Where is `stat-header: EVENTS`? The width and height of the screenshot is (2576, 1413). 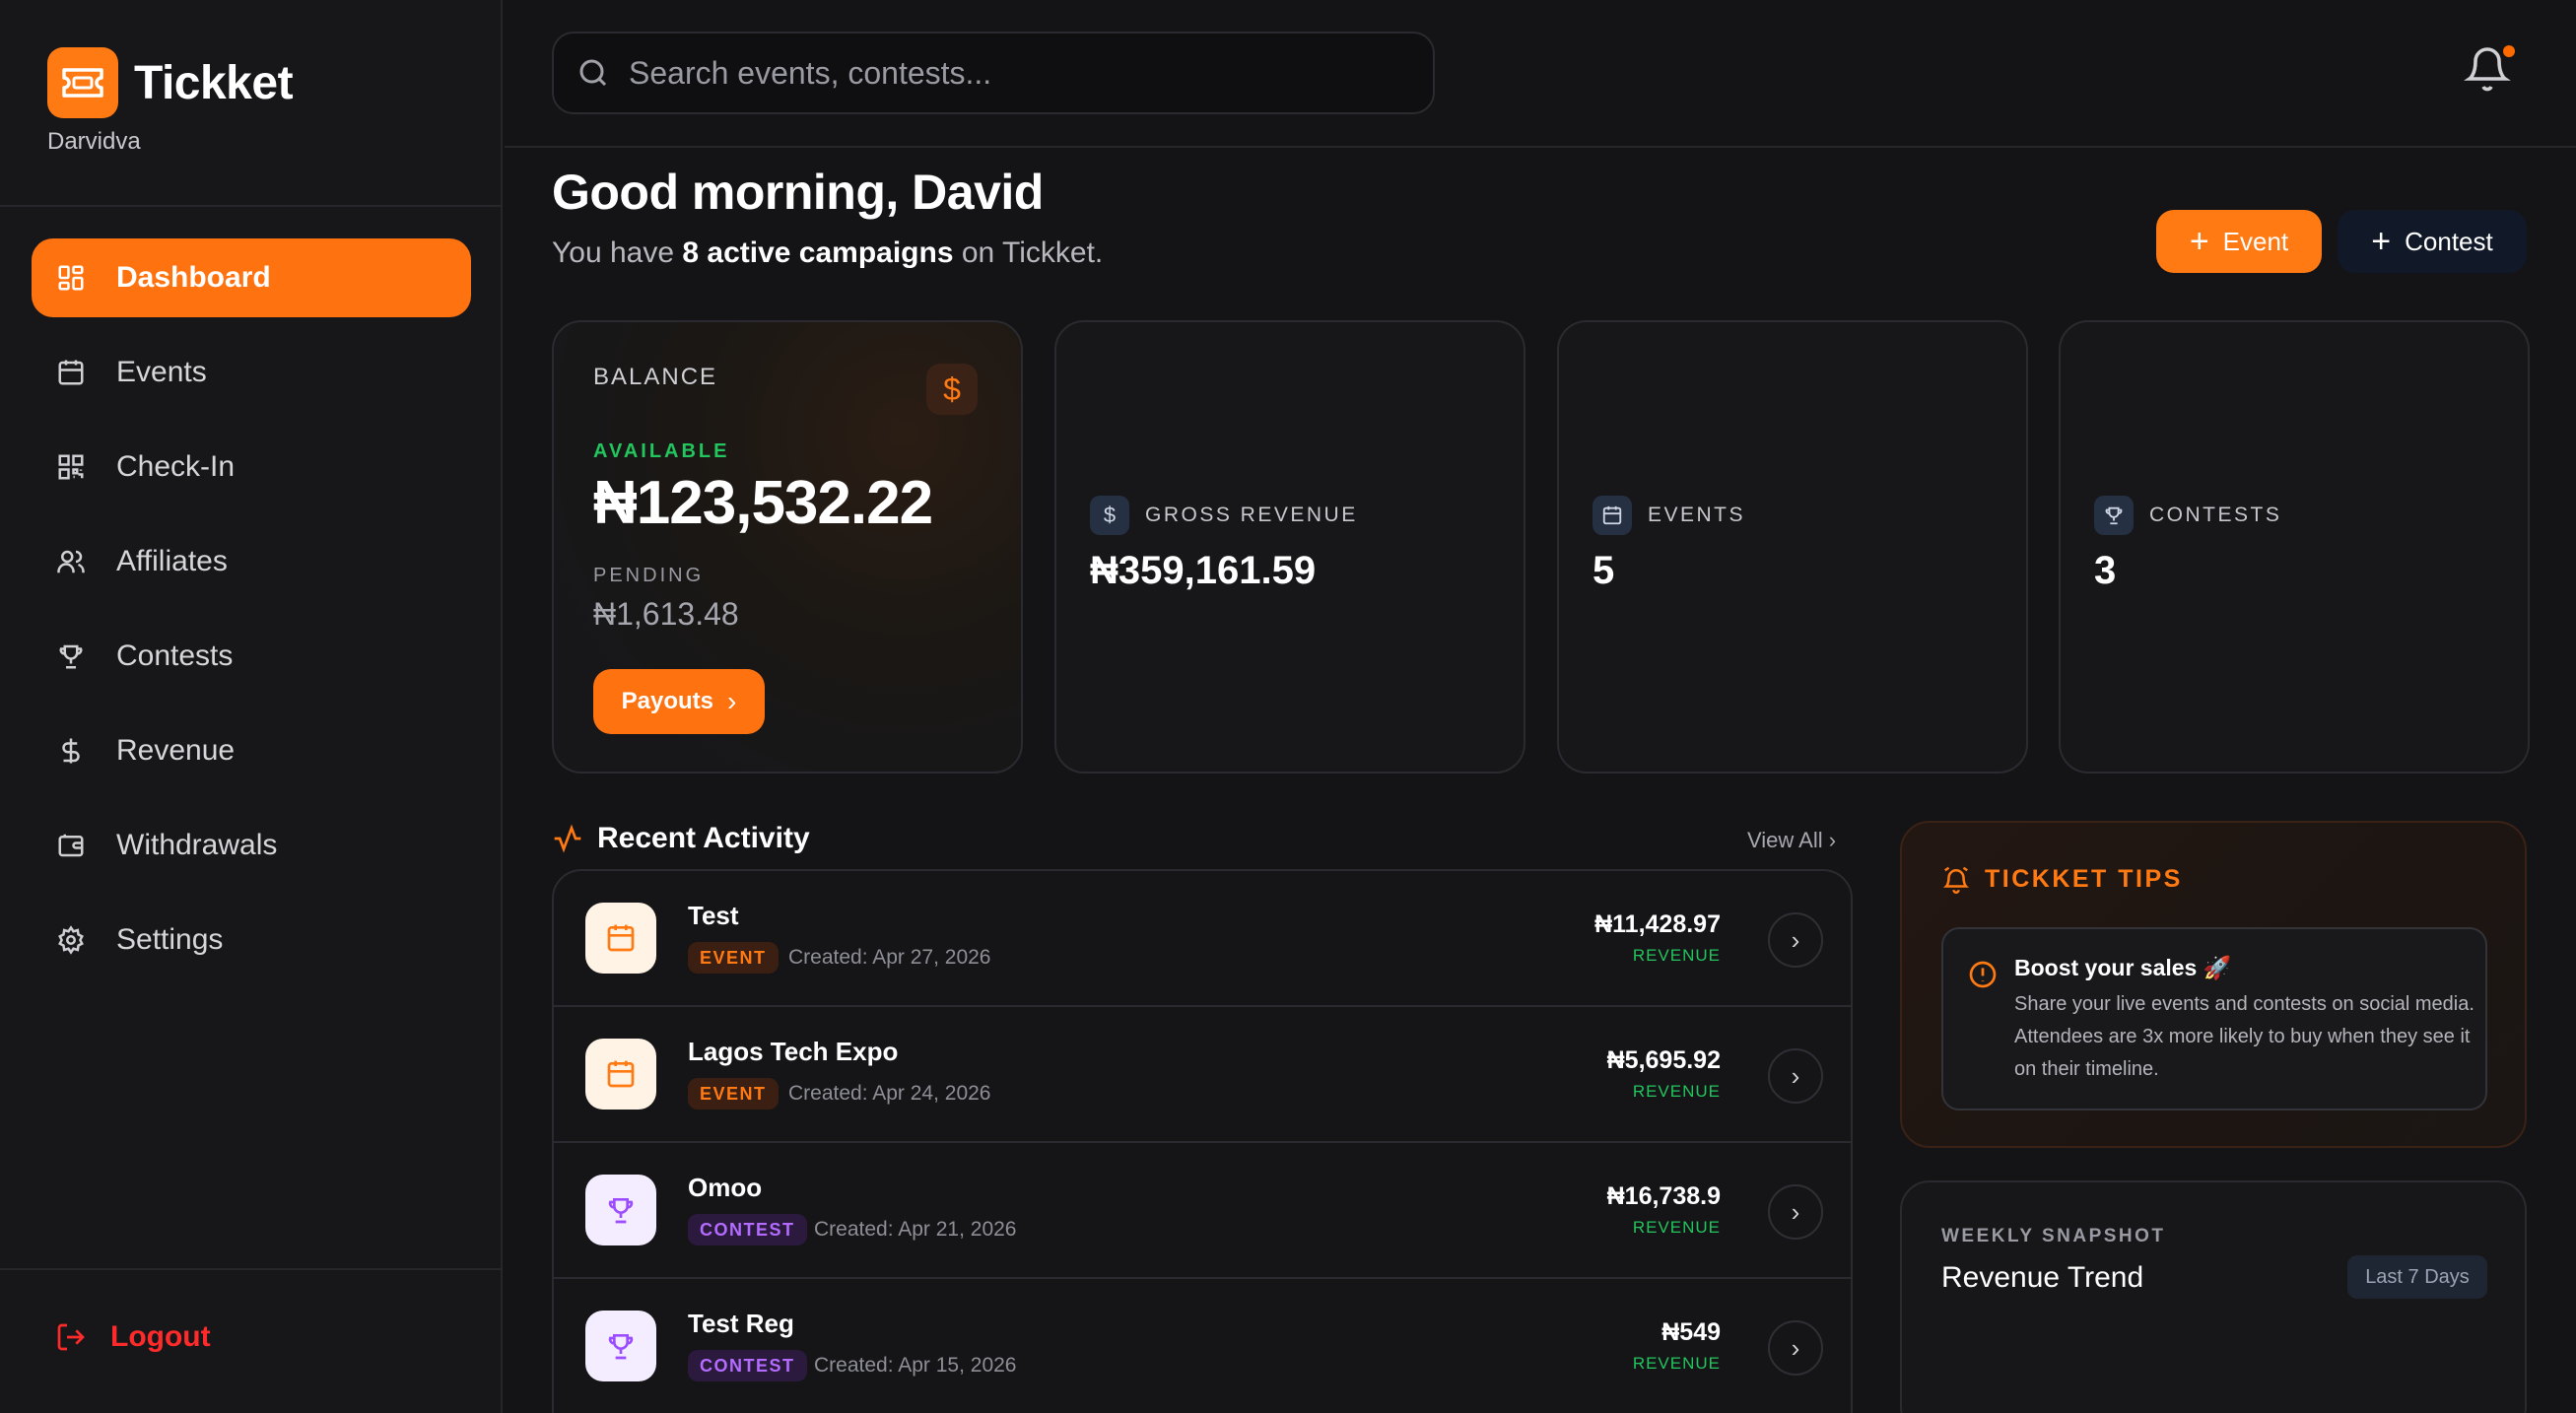 stat-header: EVENTS is located at coordinates (1669, 515).